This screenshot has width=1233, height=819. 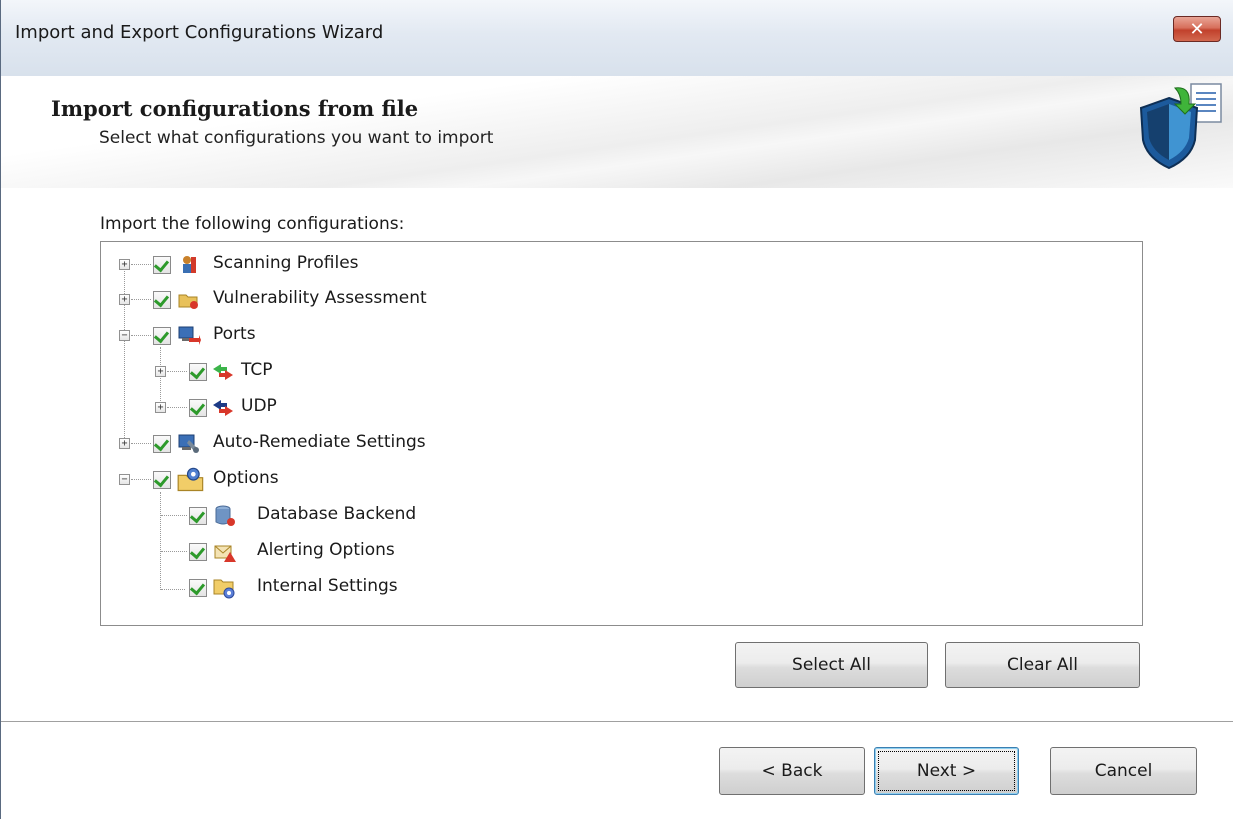 I want to click on database-icon, so click(x=225, y=515).